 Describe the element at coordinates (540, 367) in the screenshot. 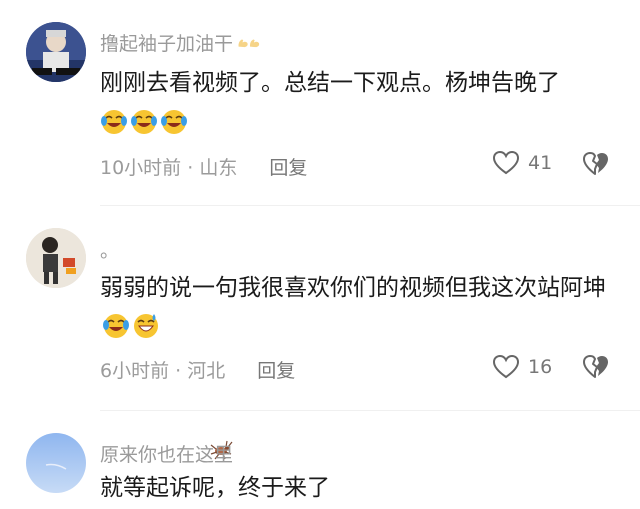

I see `like-count: 16` at that location.